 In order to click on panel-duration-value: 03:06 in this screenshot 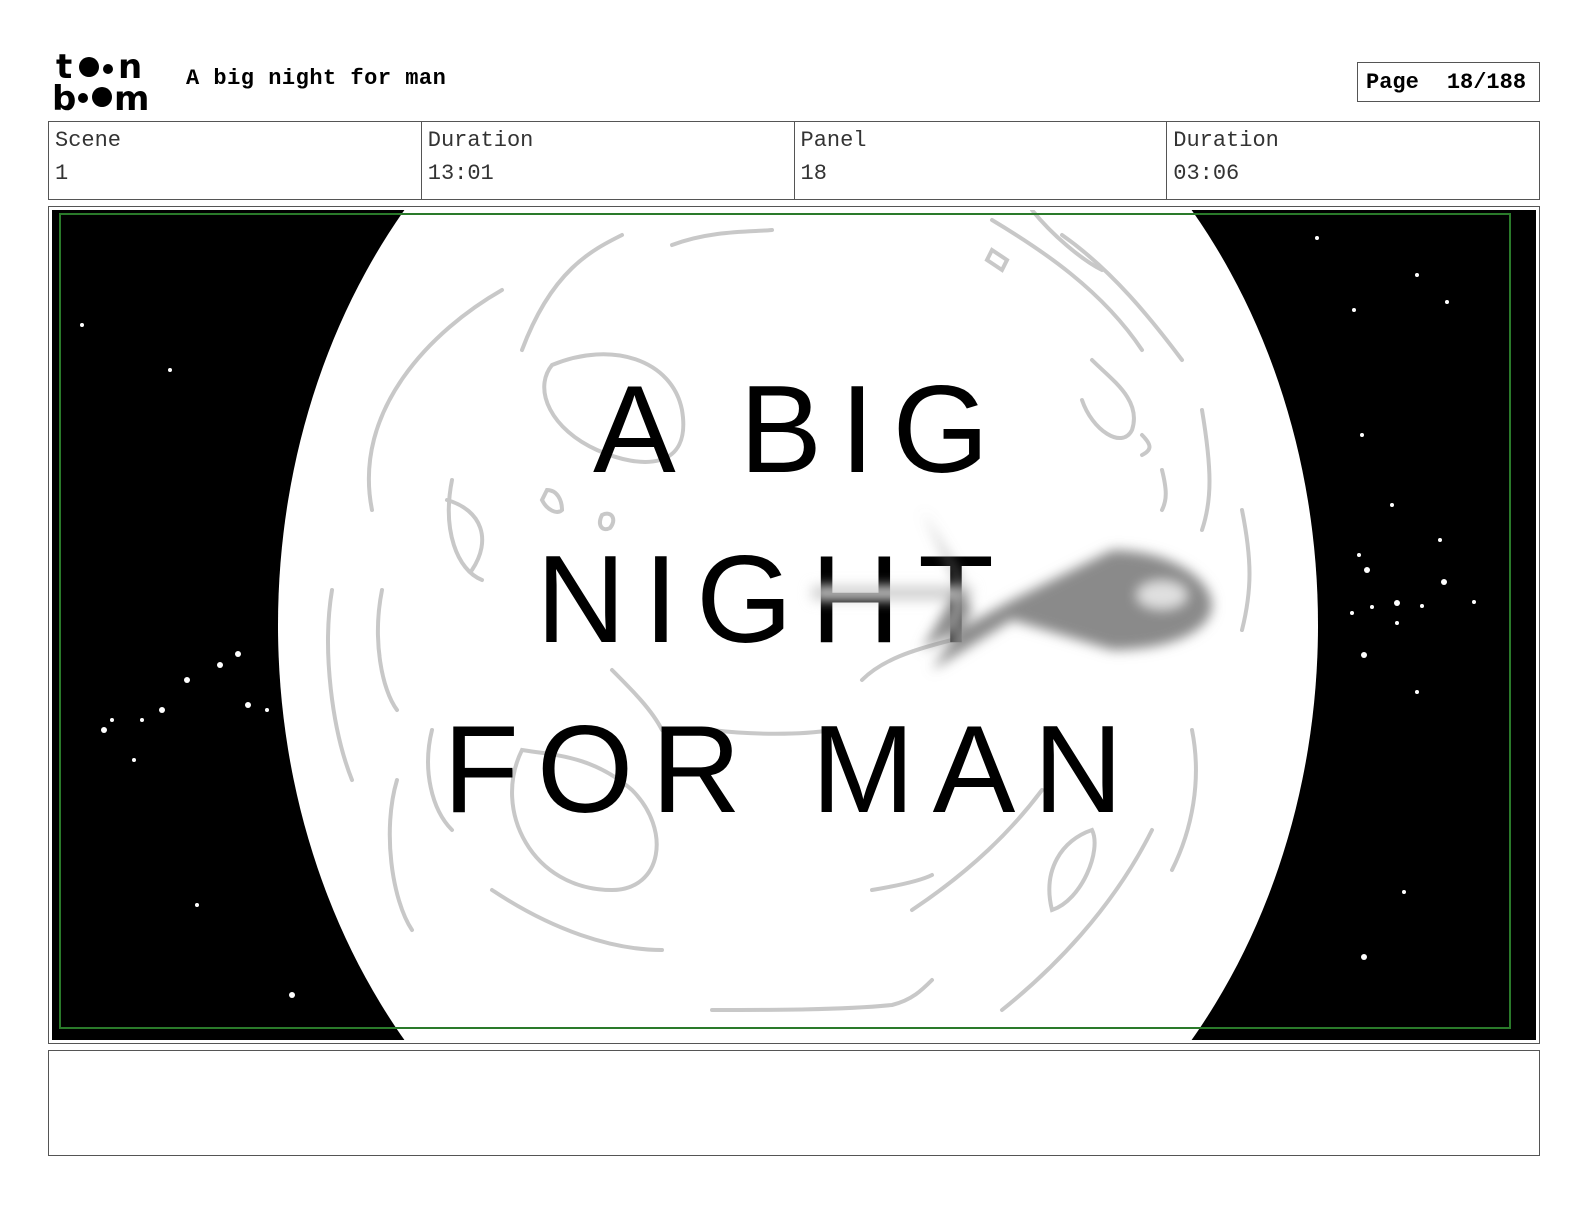, I will do `click(1206, 173)`.